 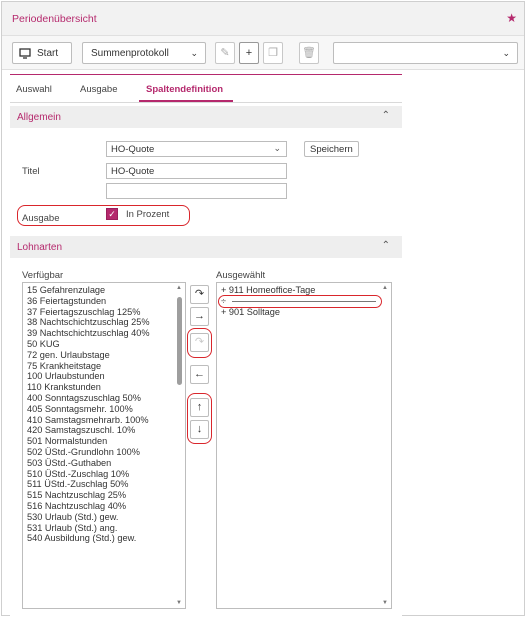 I want to click on tab-spaltendefinition: Spaltendefinition, so click(x=184, y=89).